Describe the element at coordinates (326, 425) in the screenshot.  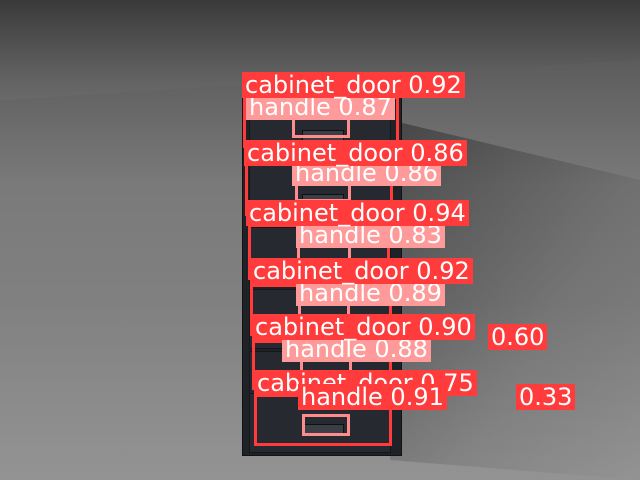
I see `handle-box` at that location.